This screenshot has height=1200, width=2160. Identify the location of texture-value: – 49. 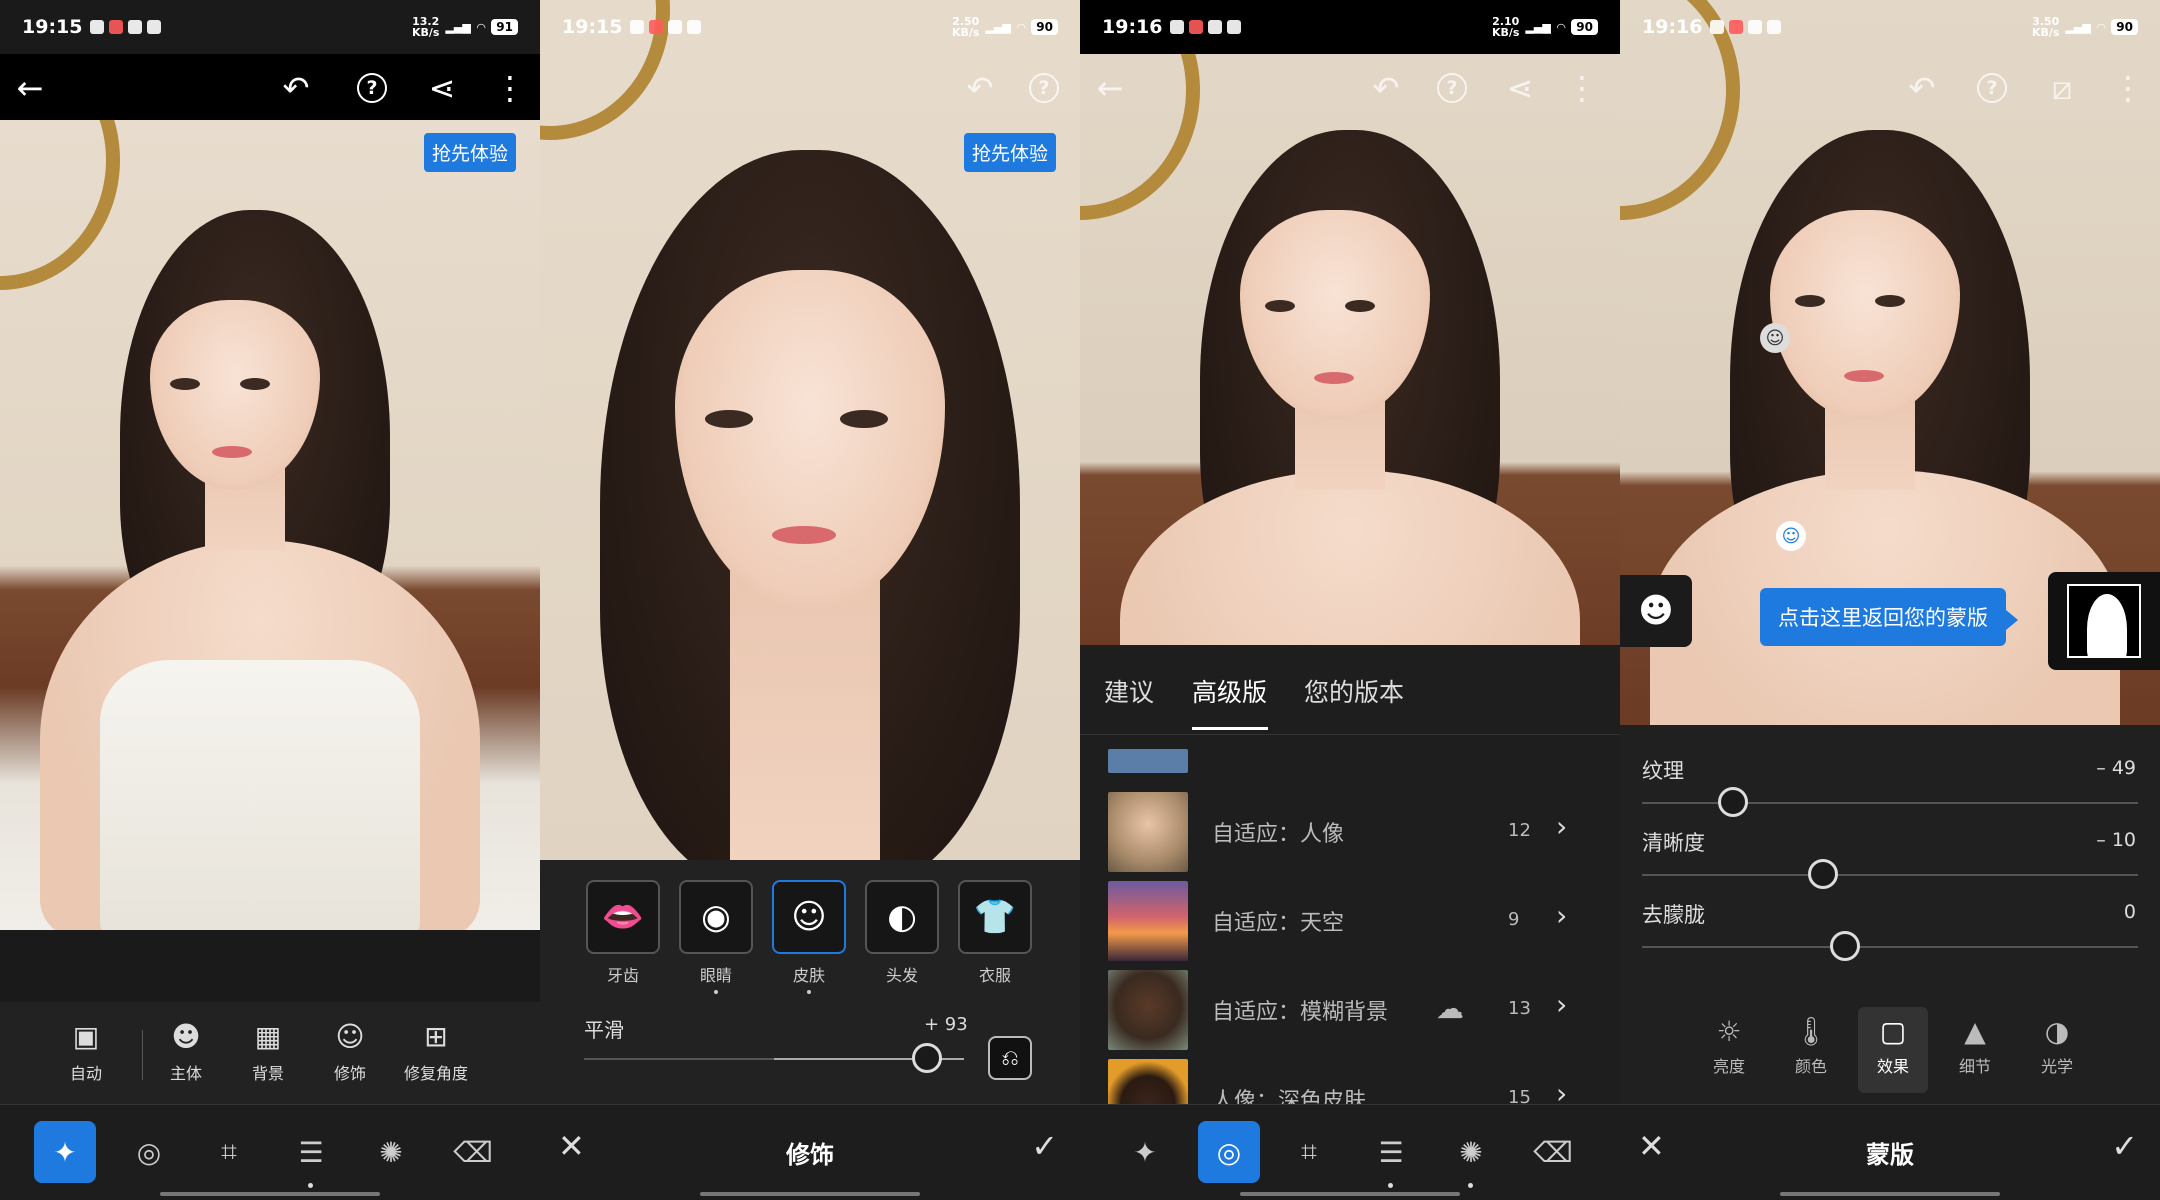
(2116, 768).